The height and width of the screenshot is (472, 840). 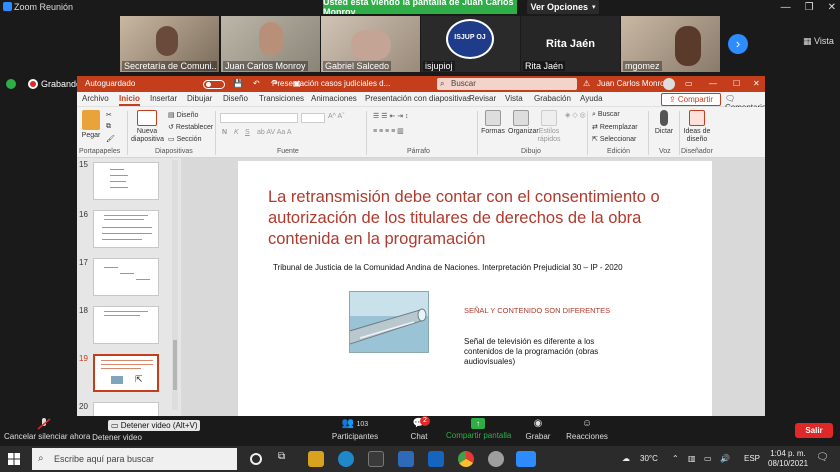 I want to click on reactions-button: ☺ Reacciones, so click(x=587, y=429).